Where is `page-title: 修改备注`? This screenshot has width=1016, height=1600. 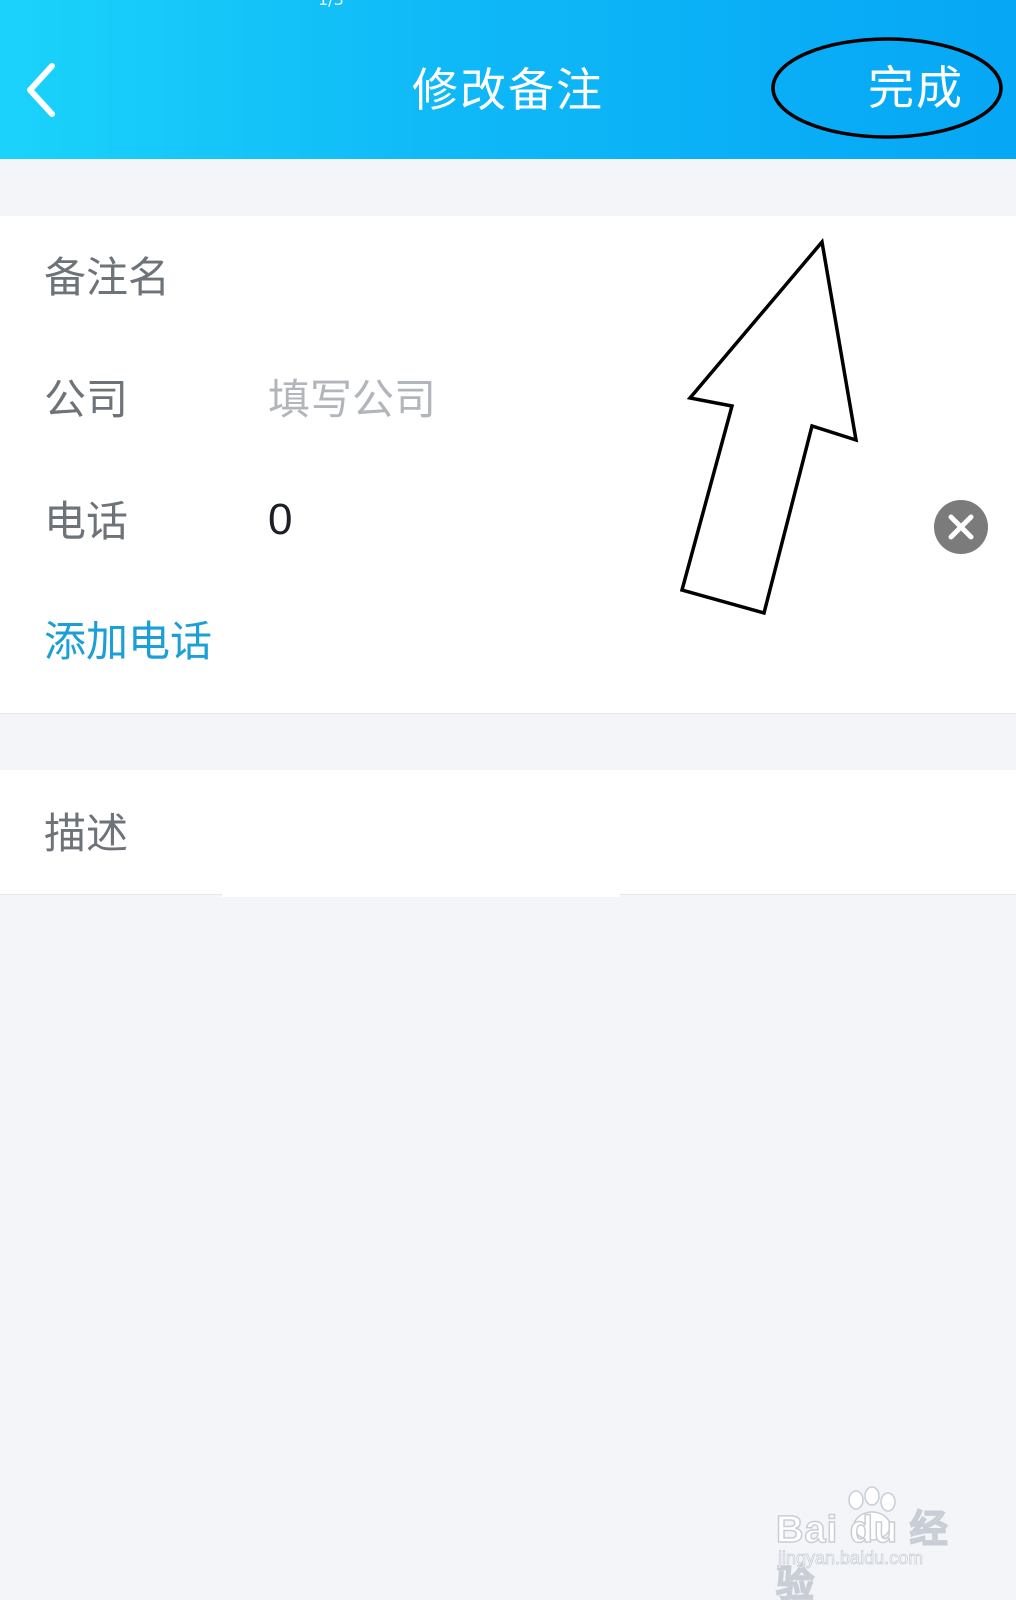
page-title: 修改备注 is located at coordinates (508, 90).